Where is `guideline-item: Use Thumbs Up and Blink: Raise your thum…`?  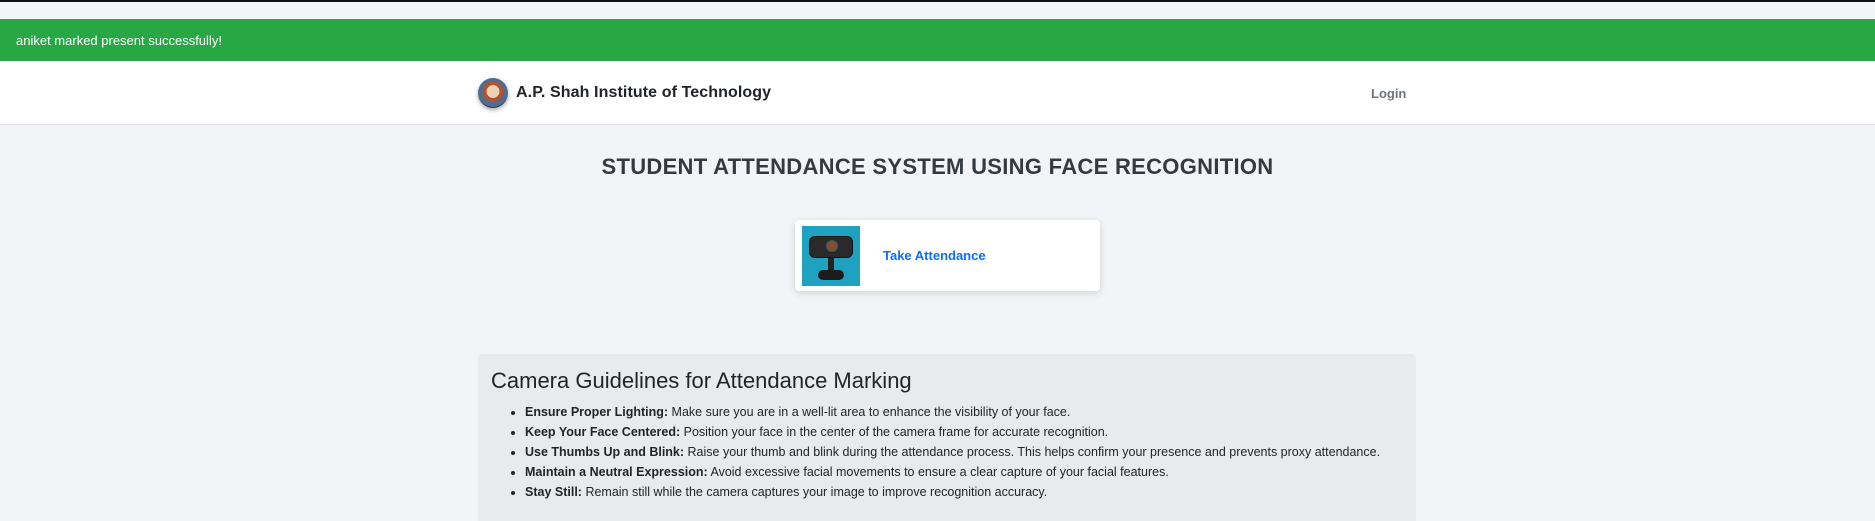 guideline-item: Use Thumbs Up and Blink: Raise your thum… is located at coordinates (964, 452).